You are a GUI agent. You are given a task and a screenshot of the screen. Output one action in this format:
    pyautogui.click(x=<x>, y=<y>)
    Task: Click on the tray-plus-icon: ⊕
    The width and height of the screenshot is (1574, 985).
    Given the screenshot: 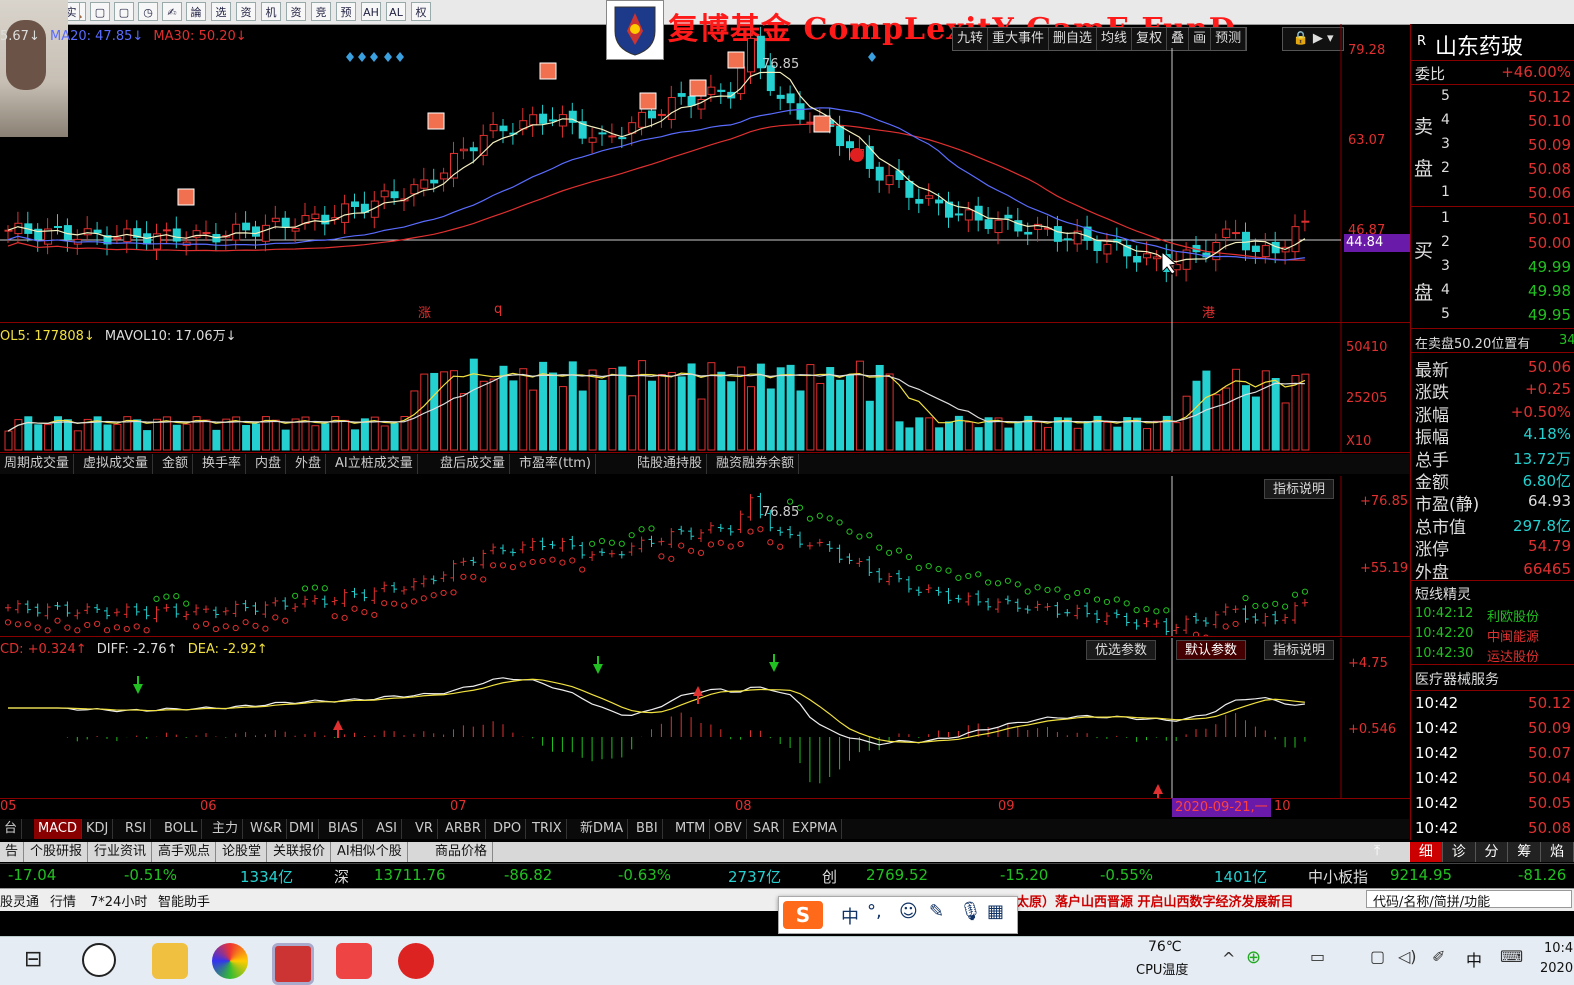 What is the action you would take?
    pyautogui.click(x=1253, y=957)
    